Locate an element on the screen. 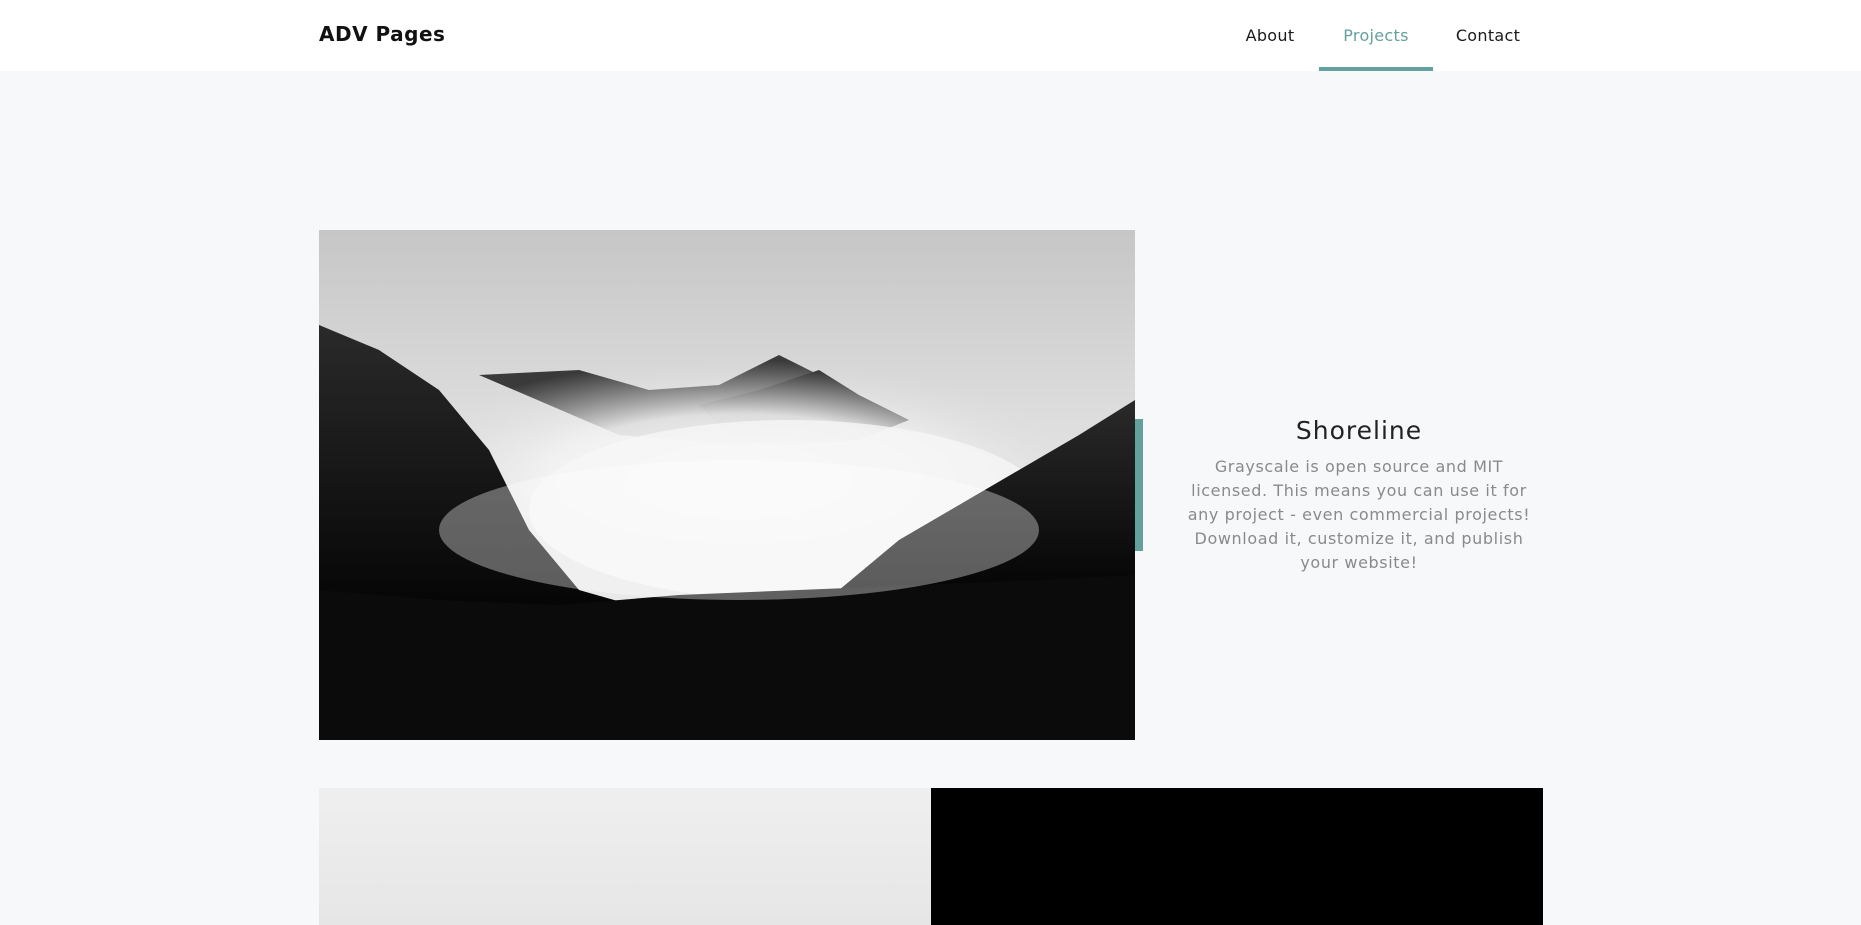  nav-link-contact: Contact is located at coordinates (1488, 35).